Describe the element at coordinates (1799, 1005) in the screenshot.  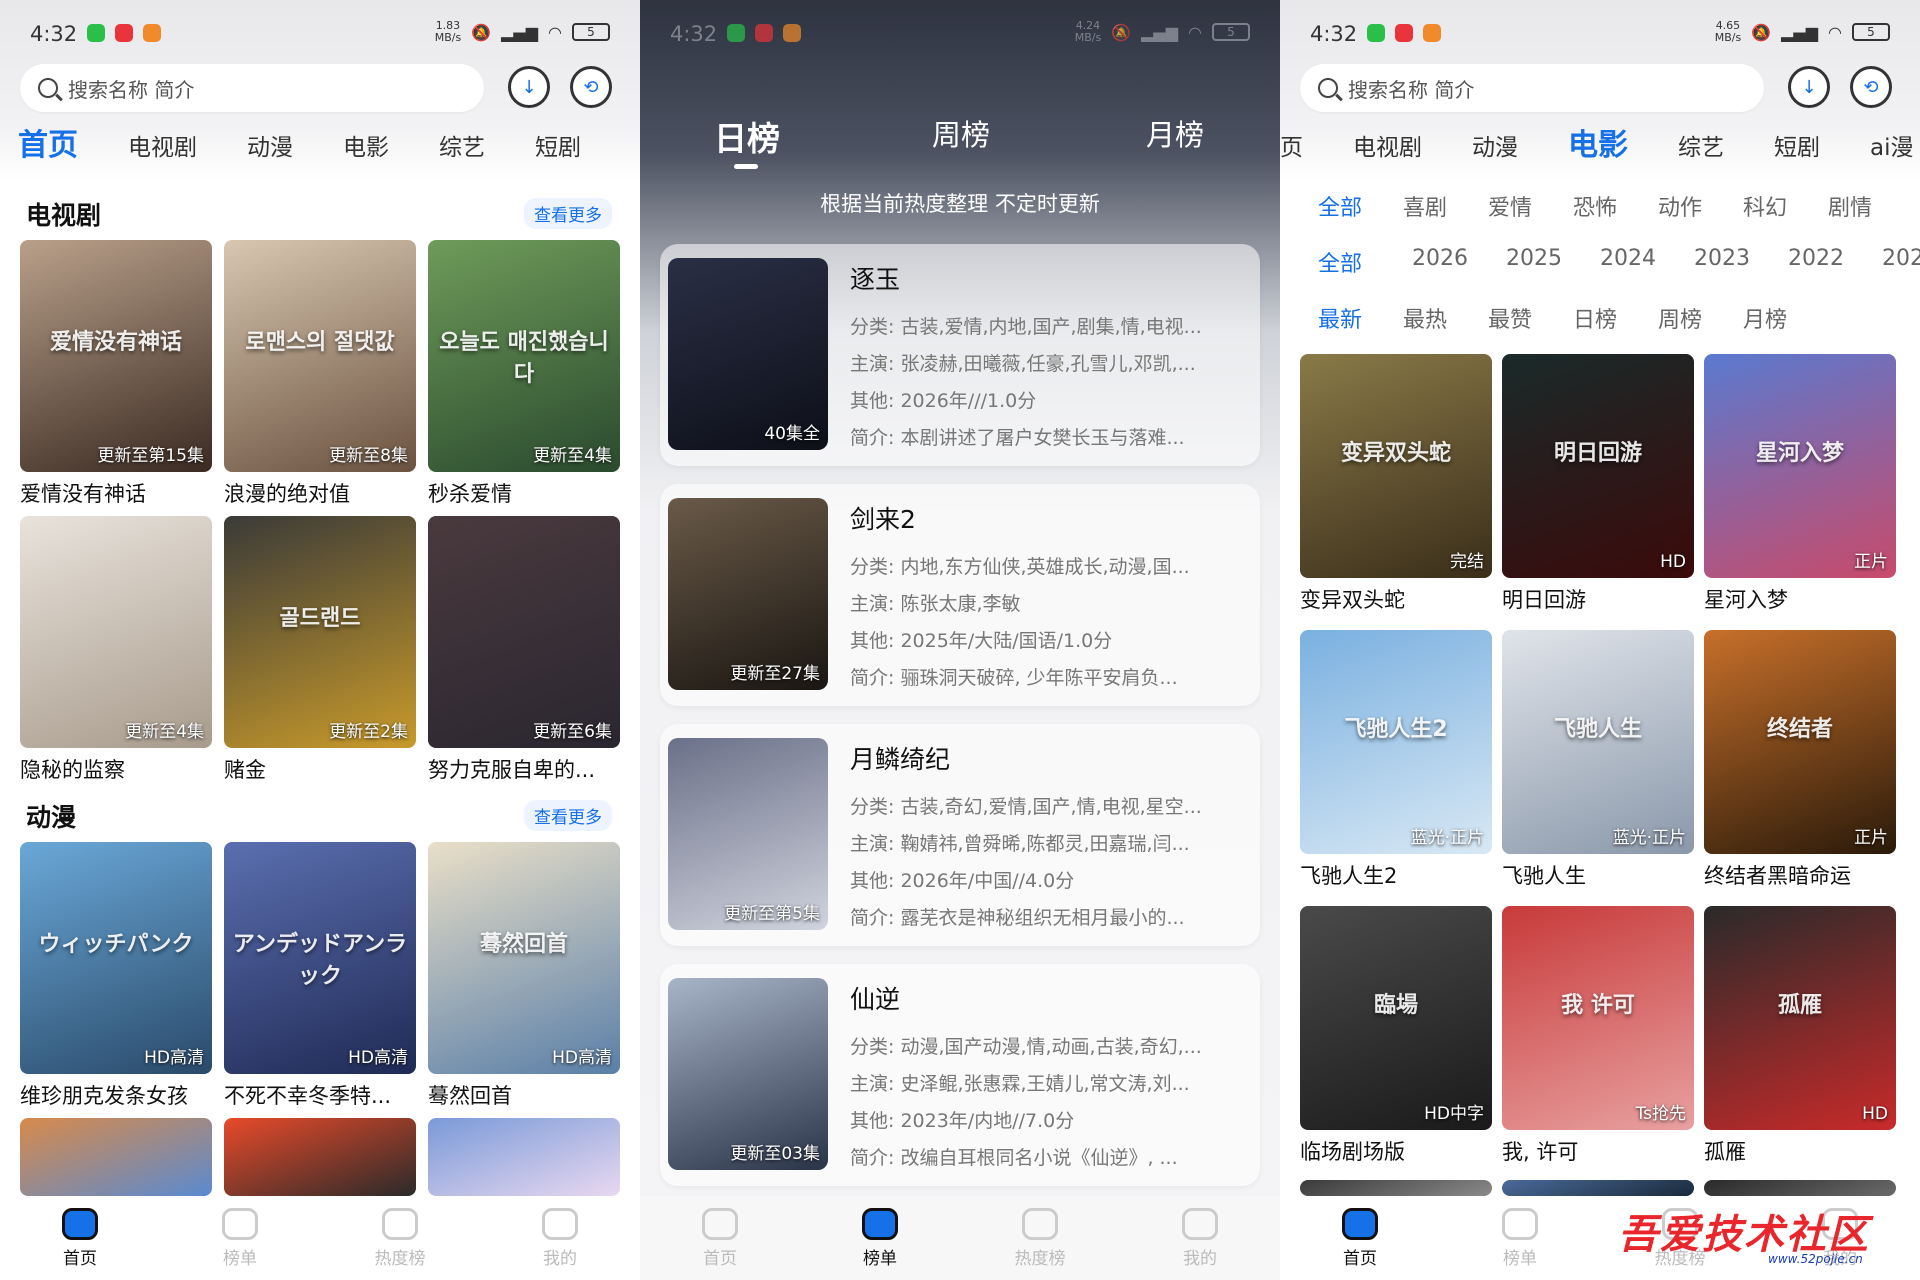
I see `poster-title-art: 孤雁` at that location.